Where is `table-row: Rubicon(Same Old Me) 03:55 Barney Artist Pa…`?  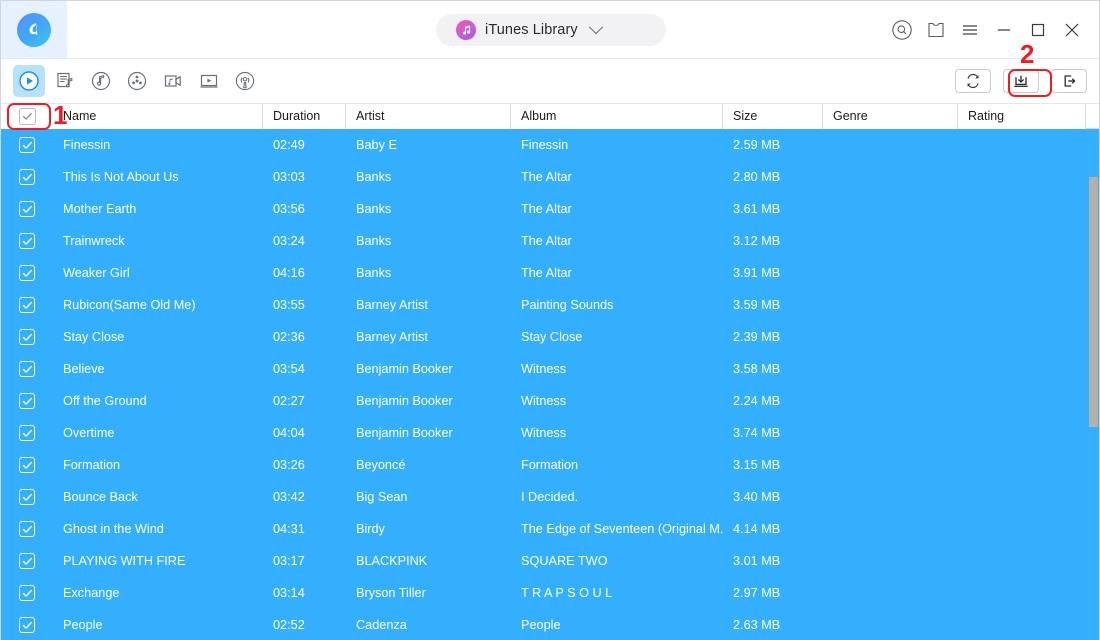
table-row: Rubicon(Same Old Me) 03:55 Barney Artist Pa… is located at coordinates (550, 305).